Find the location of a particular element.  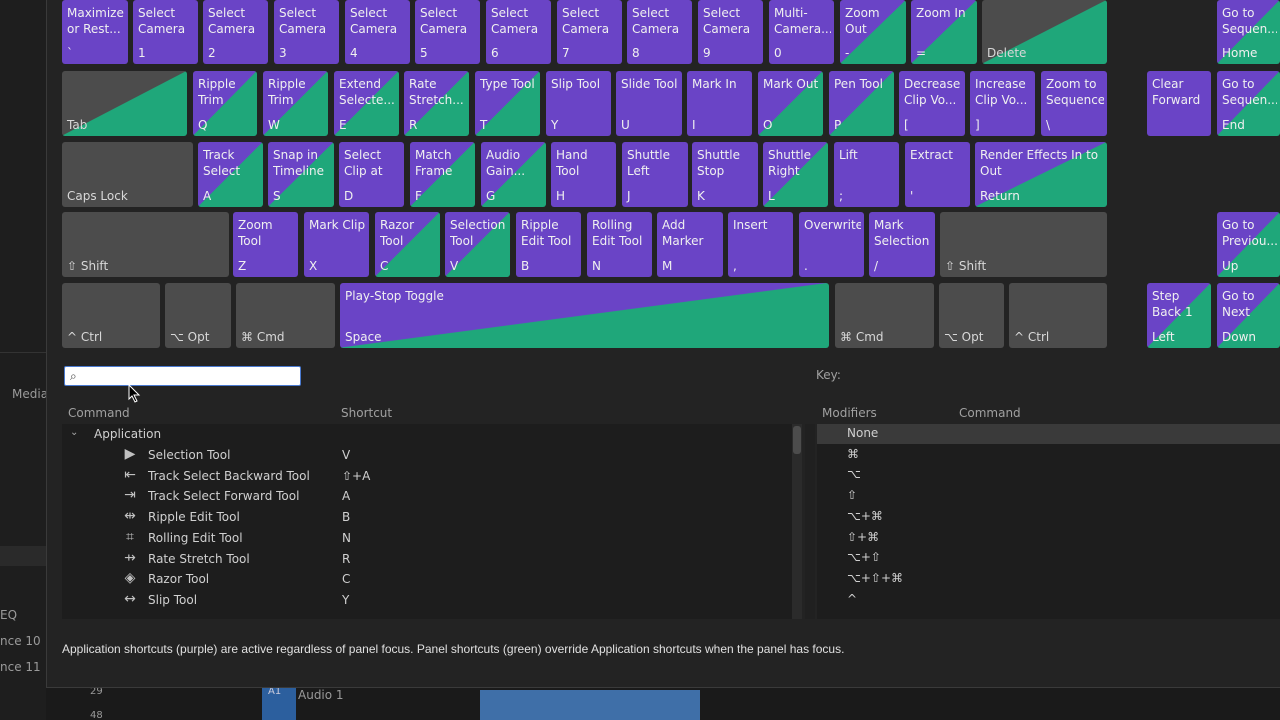

key-command-column-header: Command is located at coordinates (990, 413).